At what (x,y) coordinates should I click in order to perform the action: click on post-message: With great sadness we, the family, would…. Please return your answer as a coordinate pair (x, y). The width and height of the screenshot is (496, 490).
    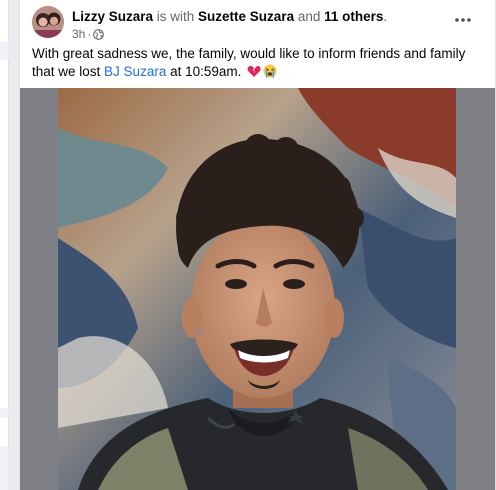
    Looking at the image, I should click on (256, 64).